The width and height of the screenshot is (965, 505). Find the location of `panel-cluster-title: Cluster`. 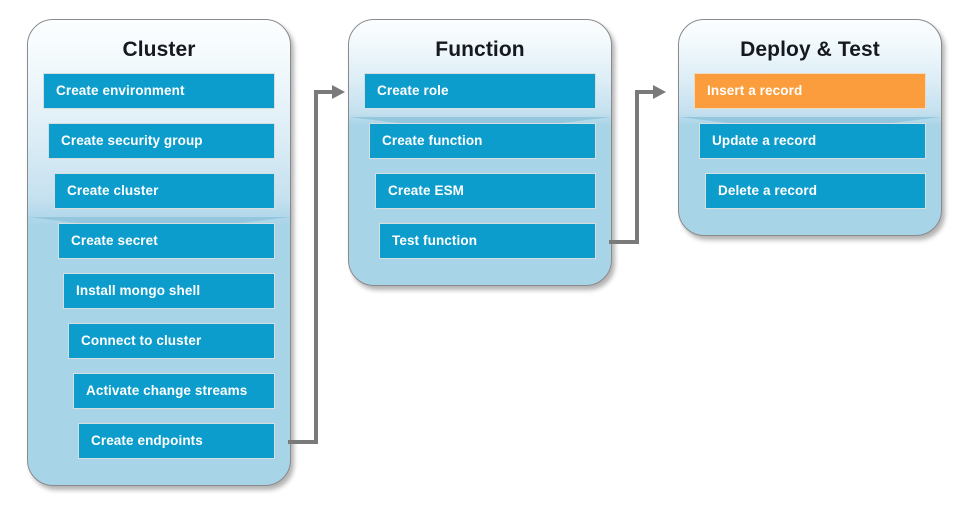

panel-cluster-title: Cluster is located at coordinates (159, 49).